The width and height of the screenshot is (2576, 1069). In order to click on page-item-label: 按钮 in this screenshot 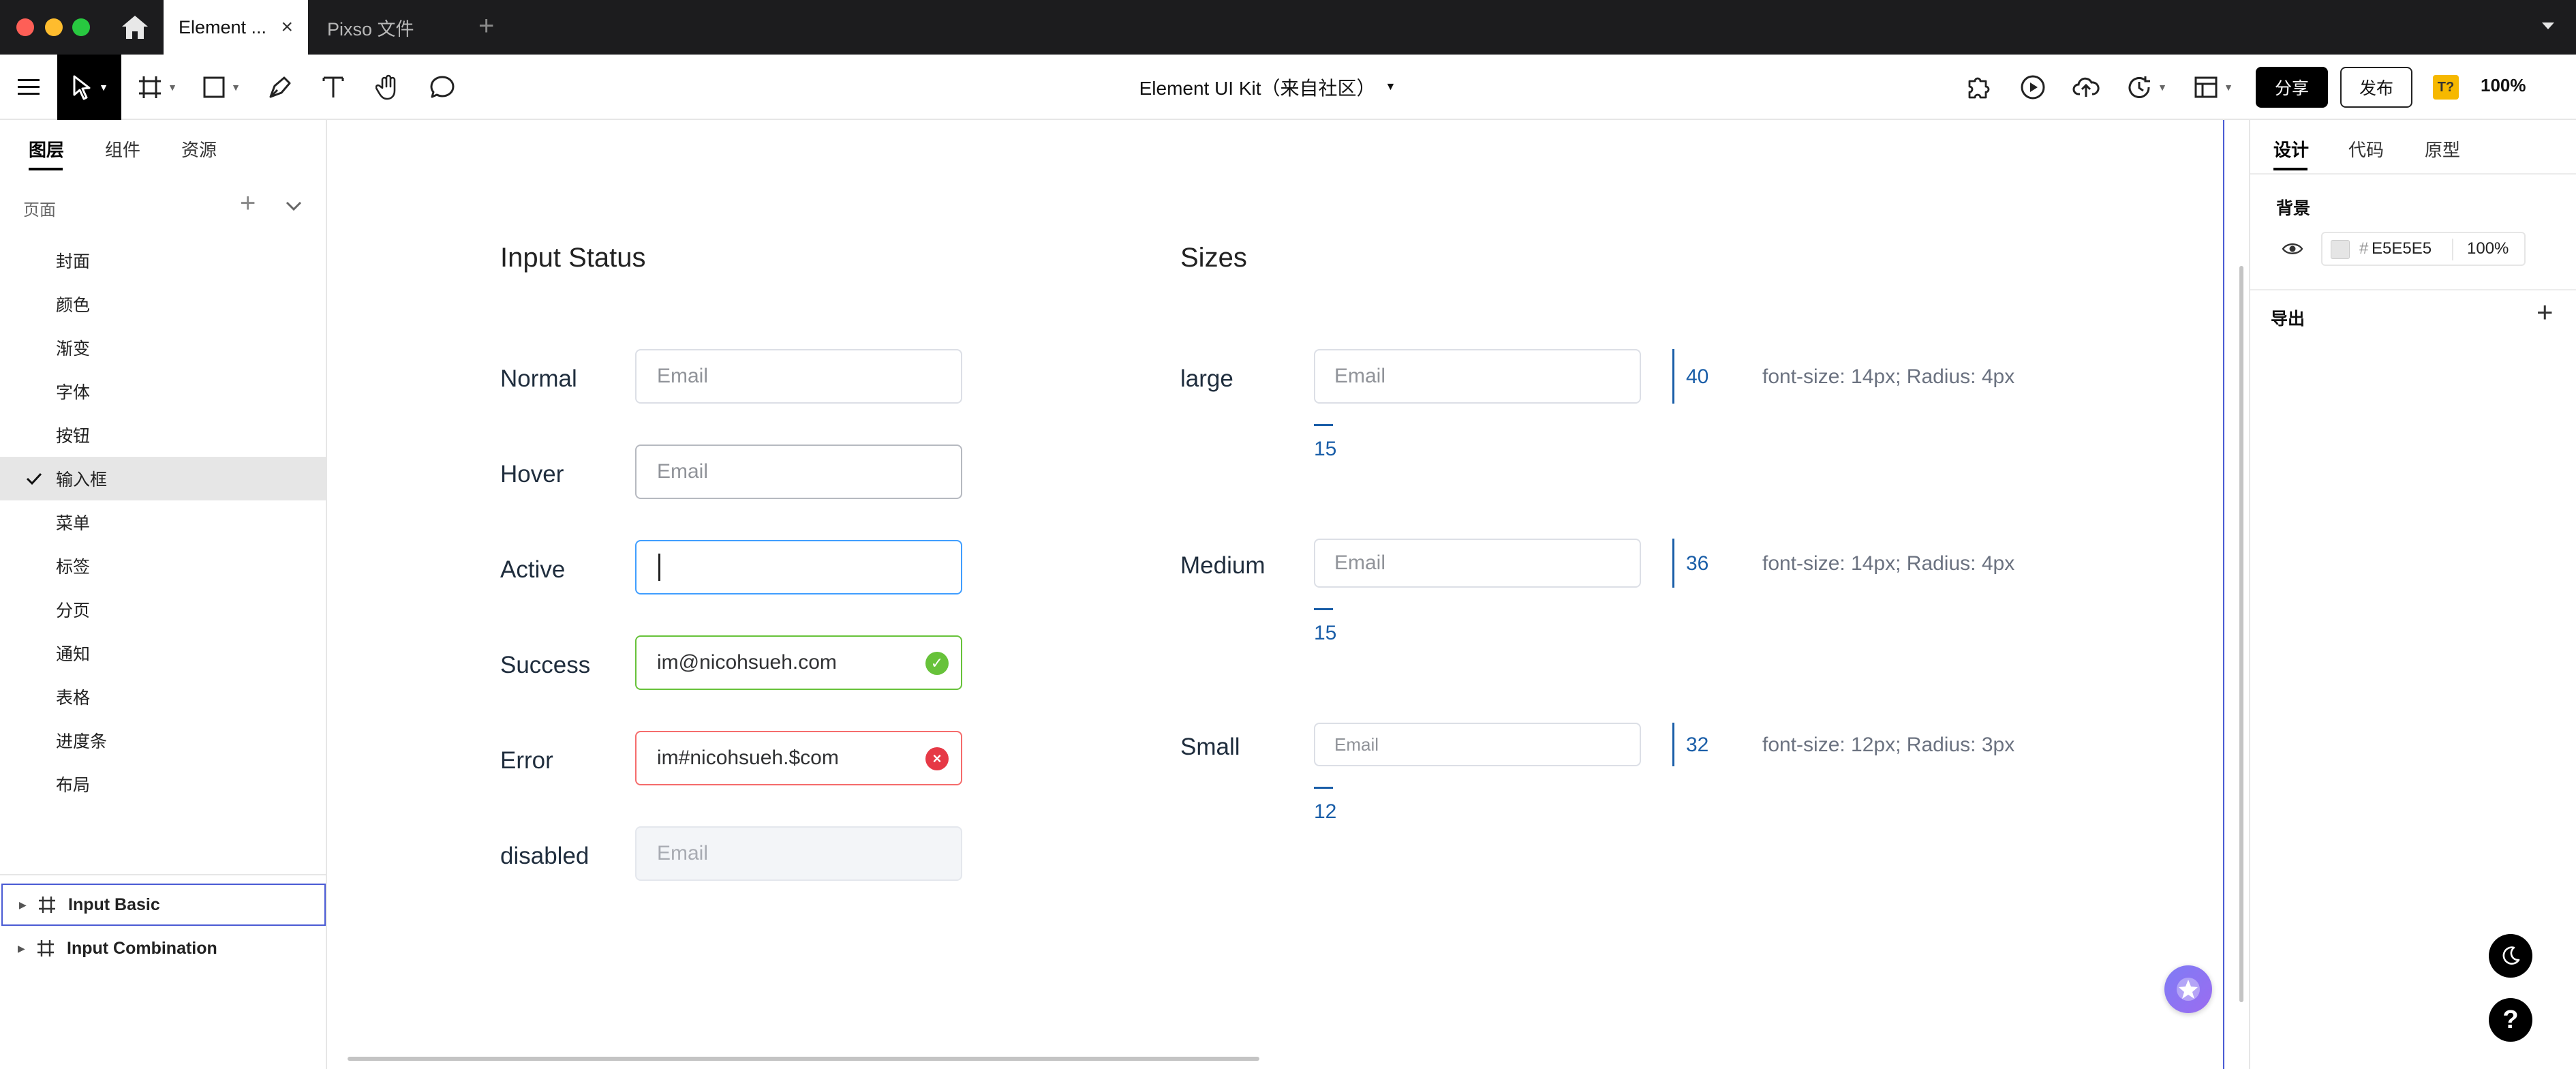, I will do `click(73, 436)`.